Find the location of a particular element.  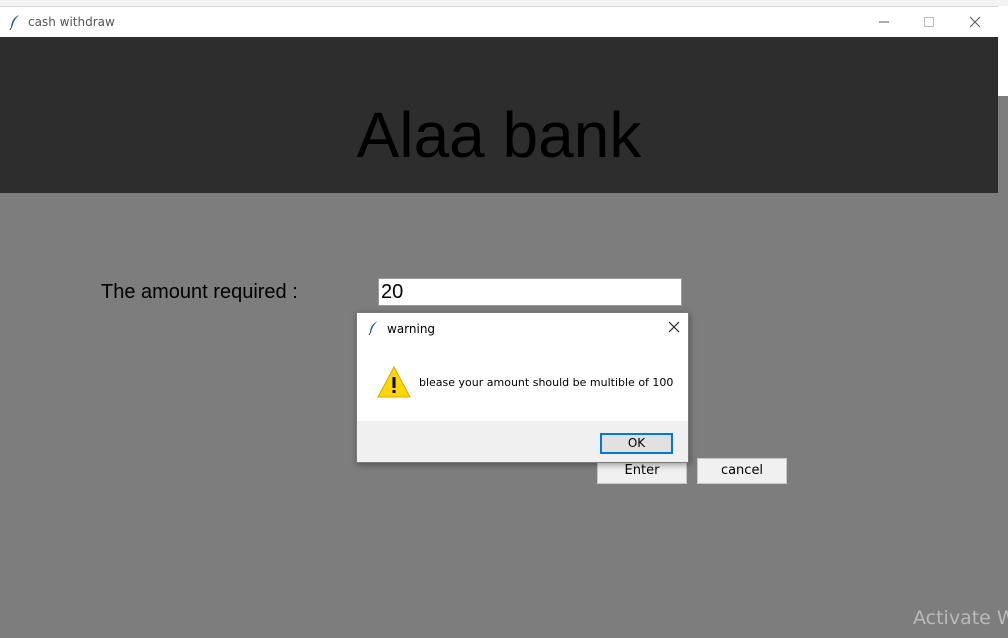

maximize-button is located at coordinates (929, 22).